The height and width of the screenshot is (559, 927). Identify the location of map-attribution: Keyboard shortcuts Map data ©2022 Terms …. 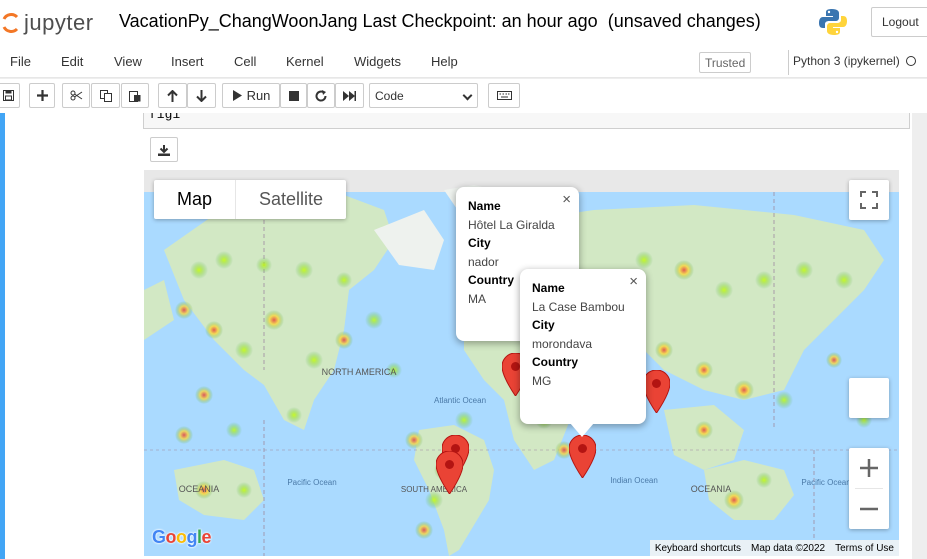
(774, 548).